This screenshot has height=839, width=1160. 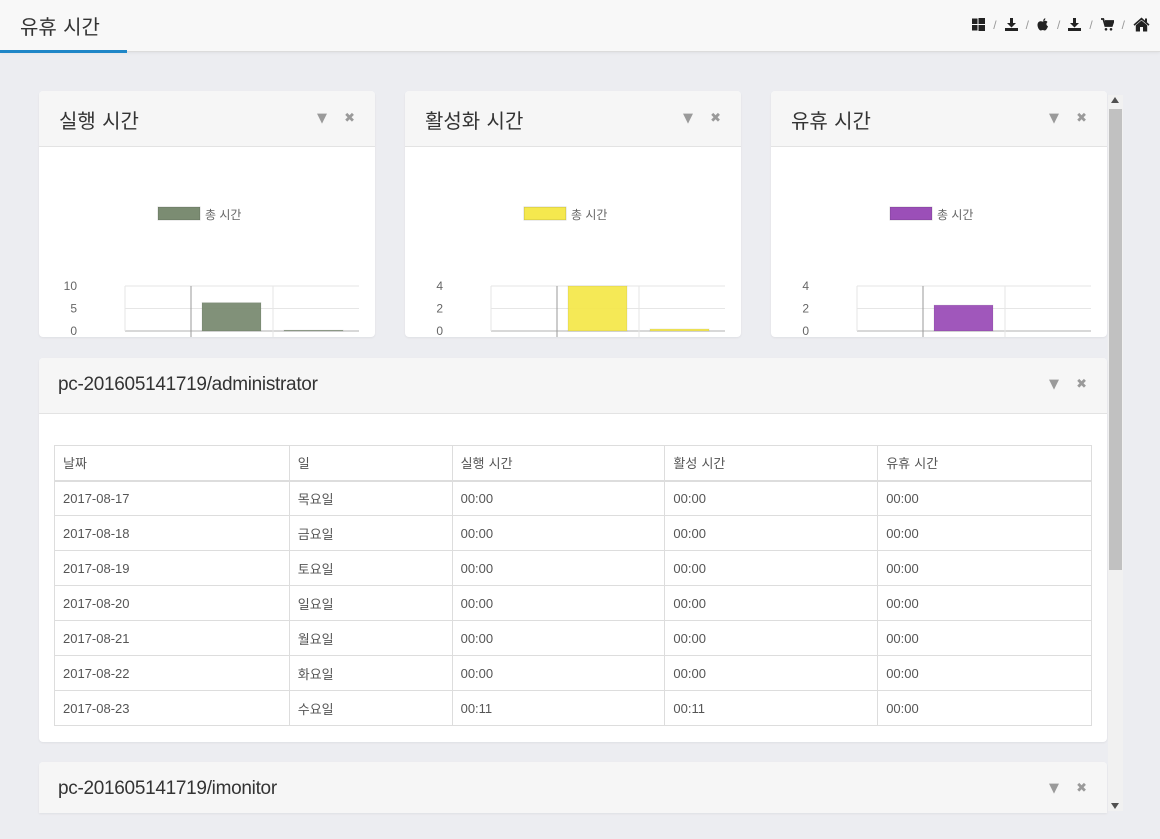 What do you see at coordinates (172, 498) in the screenshot?
I see `cell-date: 2017-08-17` at bounding box center [172, 498].